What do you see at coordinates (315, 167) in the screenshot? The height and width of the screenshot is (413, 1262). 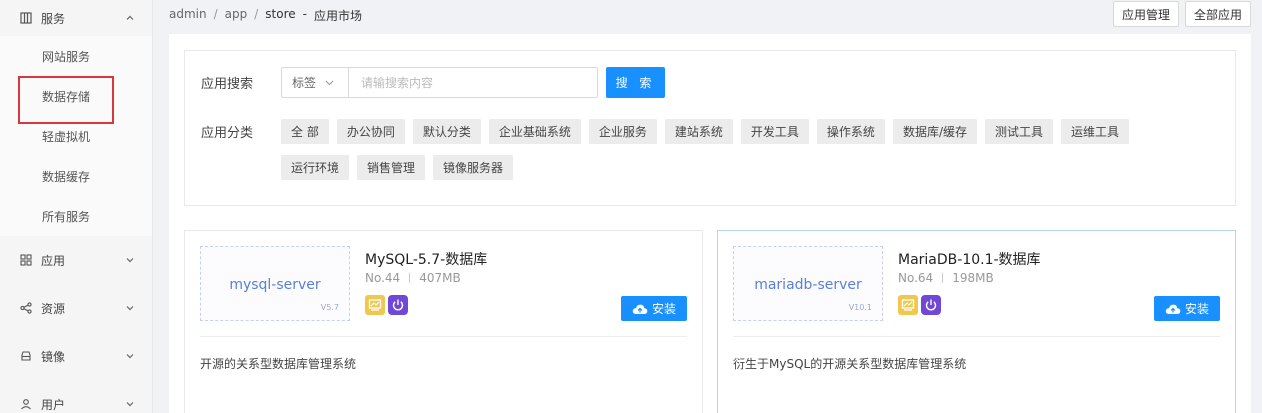 I see `category-tag: 运行环境` at bounding box center [315, 167].